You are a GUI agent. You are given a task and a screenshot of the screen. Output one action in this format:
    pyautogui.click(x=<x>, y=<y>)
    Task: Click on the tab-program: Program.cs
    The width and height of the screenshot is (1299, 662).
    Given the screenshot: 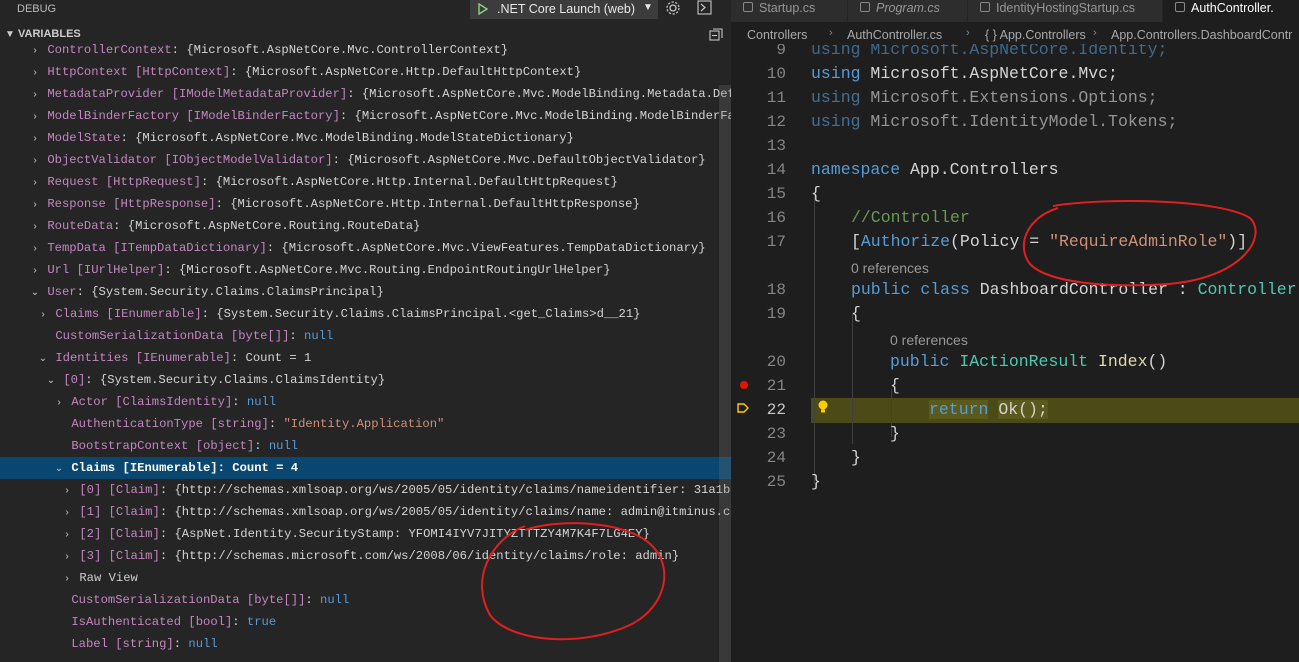 What is the action you would take?
    pyautogui.click(x=908, y=11)
    